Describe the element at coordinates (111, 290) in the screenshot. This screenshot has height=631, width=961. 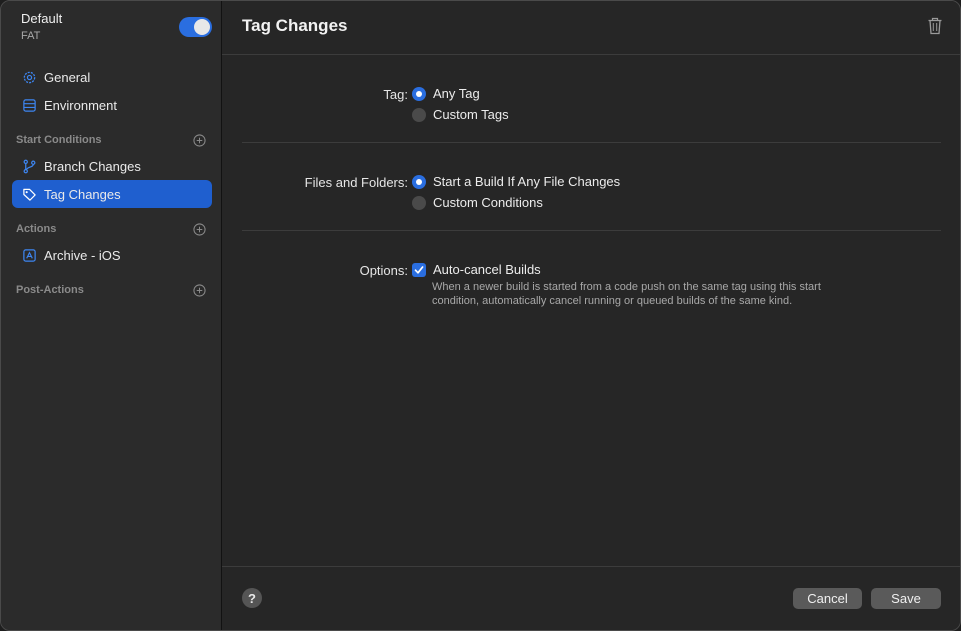
I see `section-post-actions: Post-Actions` at that location.